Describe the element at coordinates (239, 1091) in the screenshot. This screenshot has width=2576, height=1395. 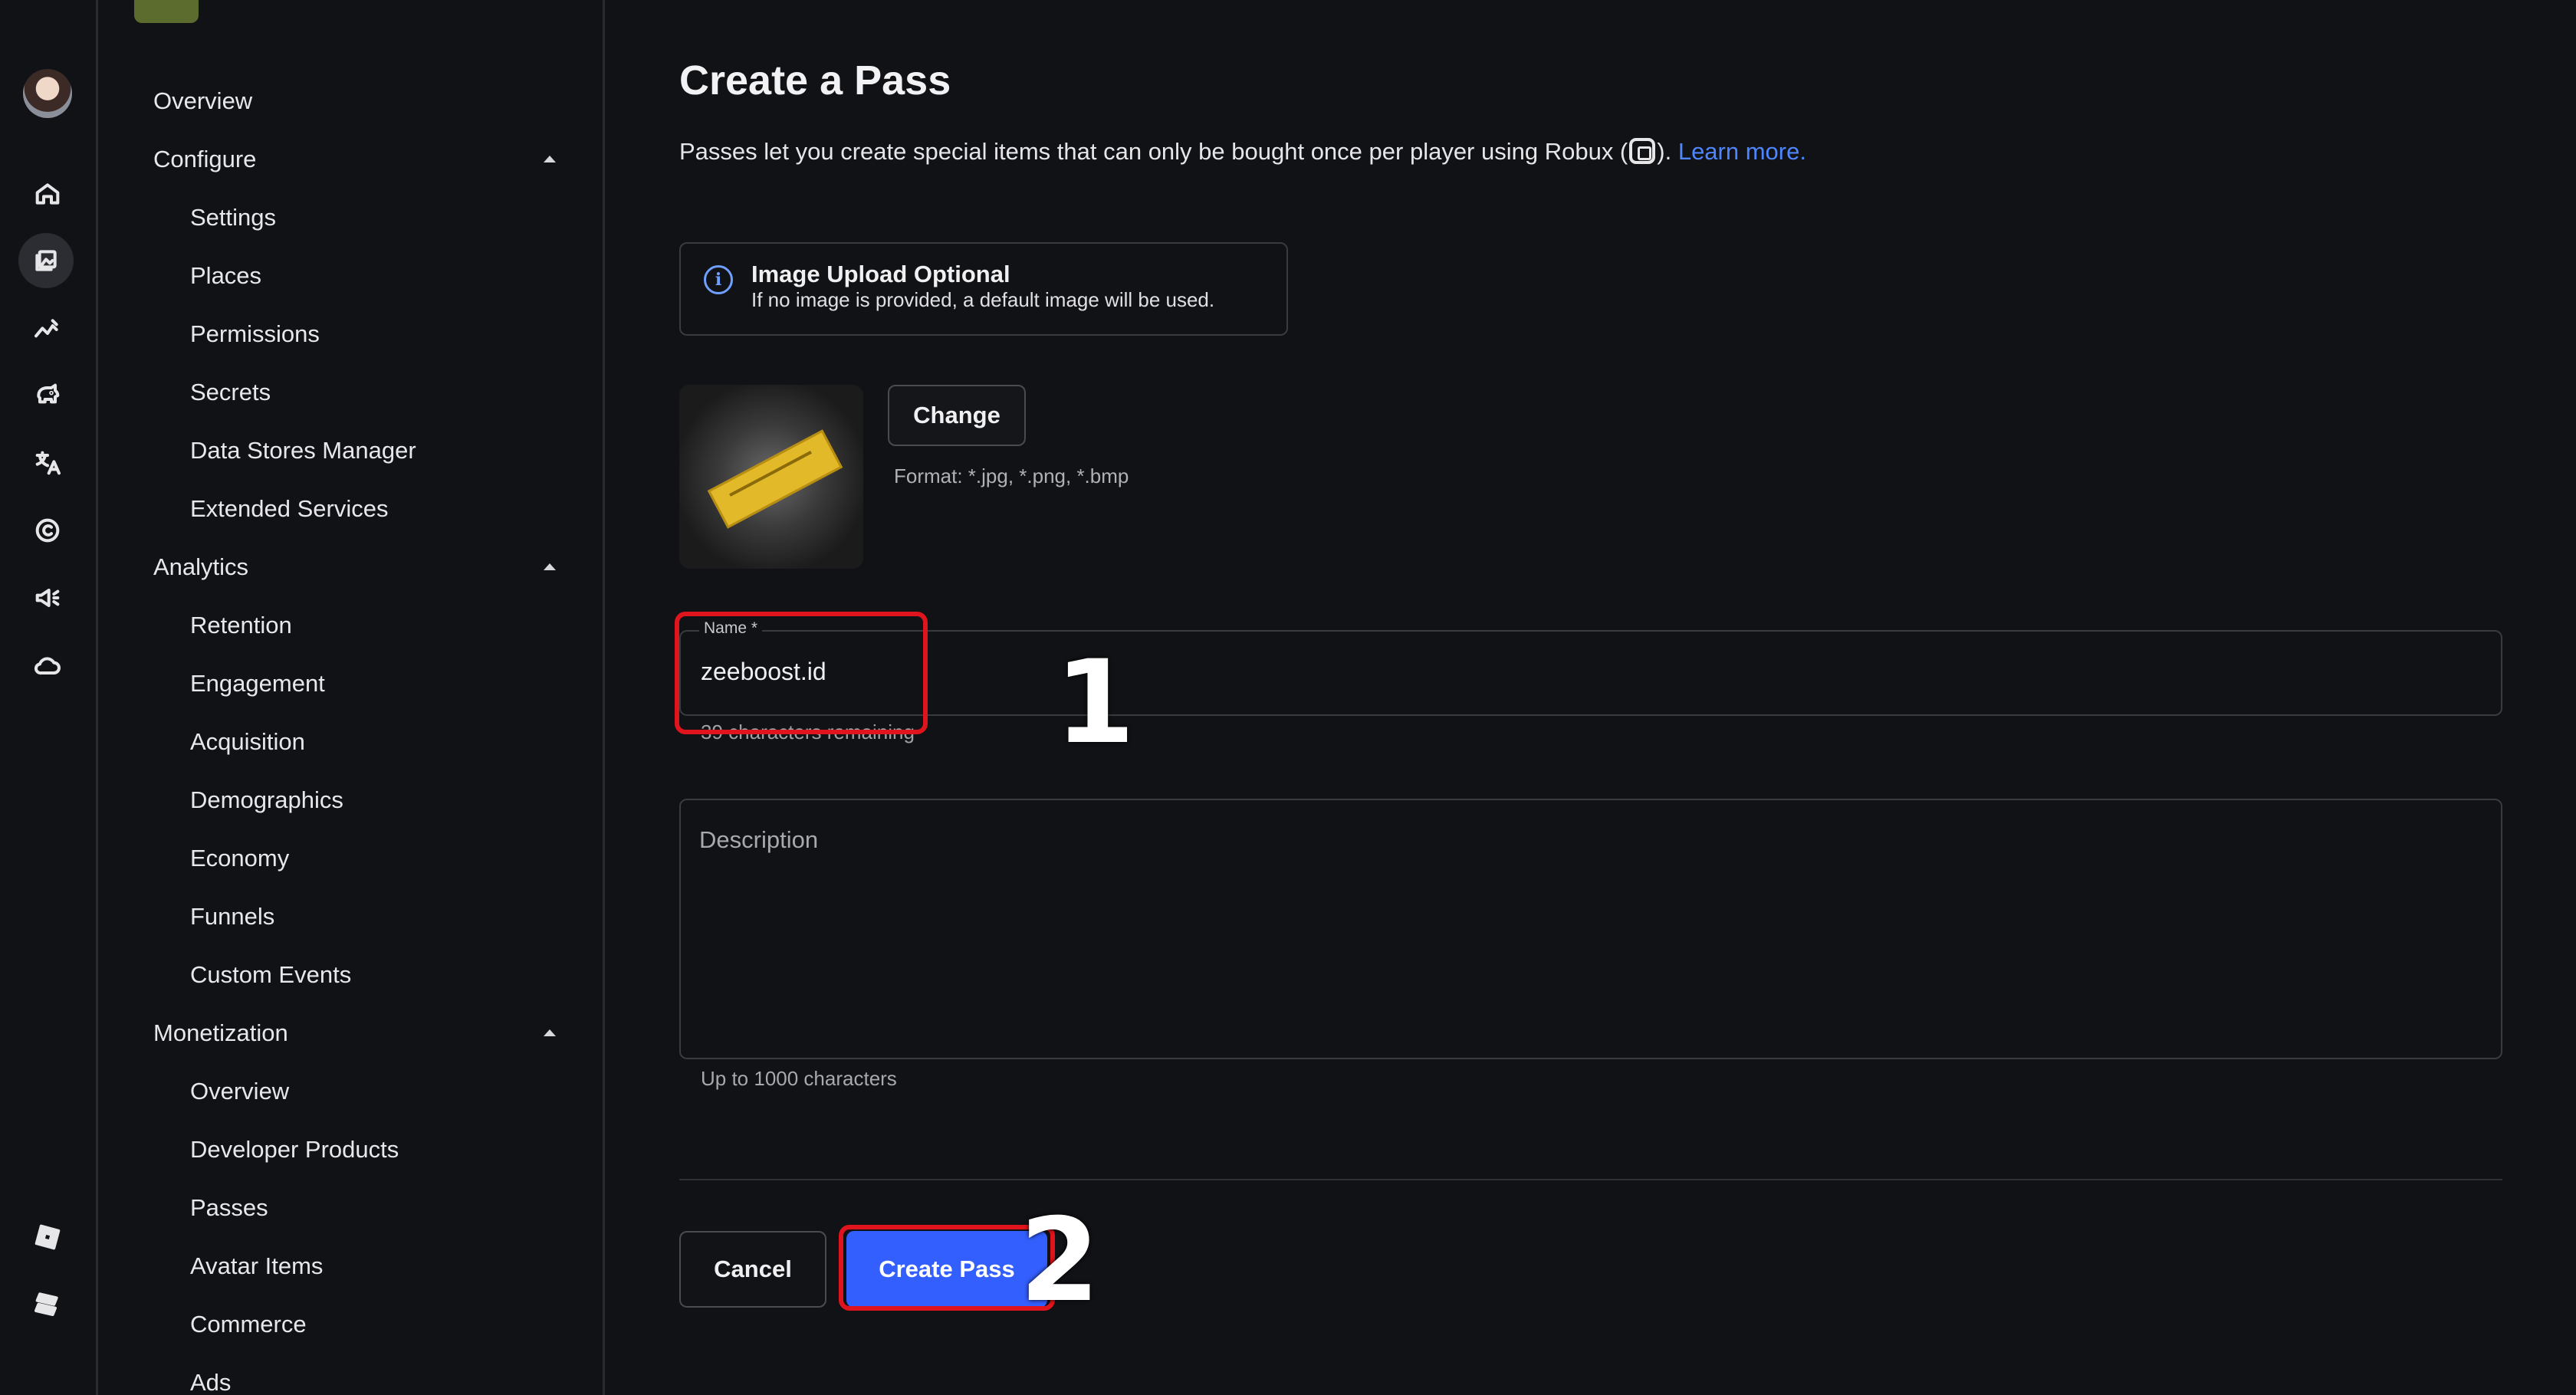
I see `sidebar-item-monetization-overview: Overview` at that location.